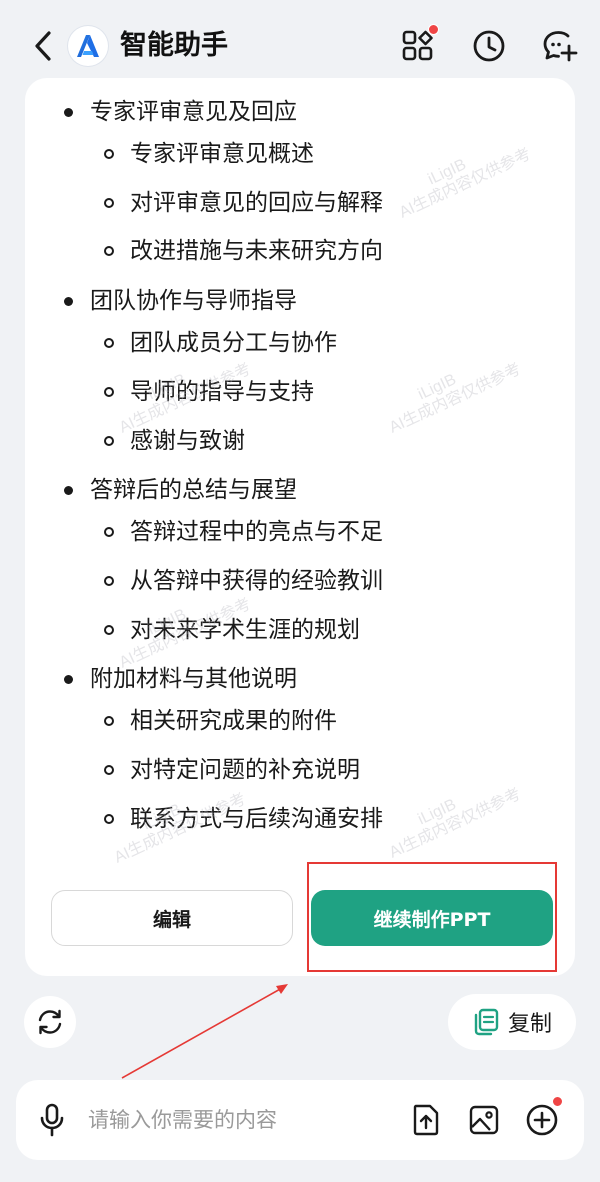  Describe the element at coordinates (232, 630) in the screenshot. I see `list-item: 对未来学术生涯的规划` at that location.